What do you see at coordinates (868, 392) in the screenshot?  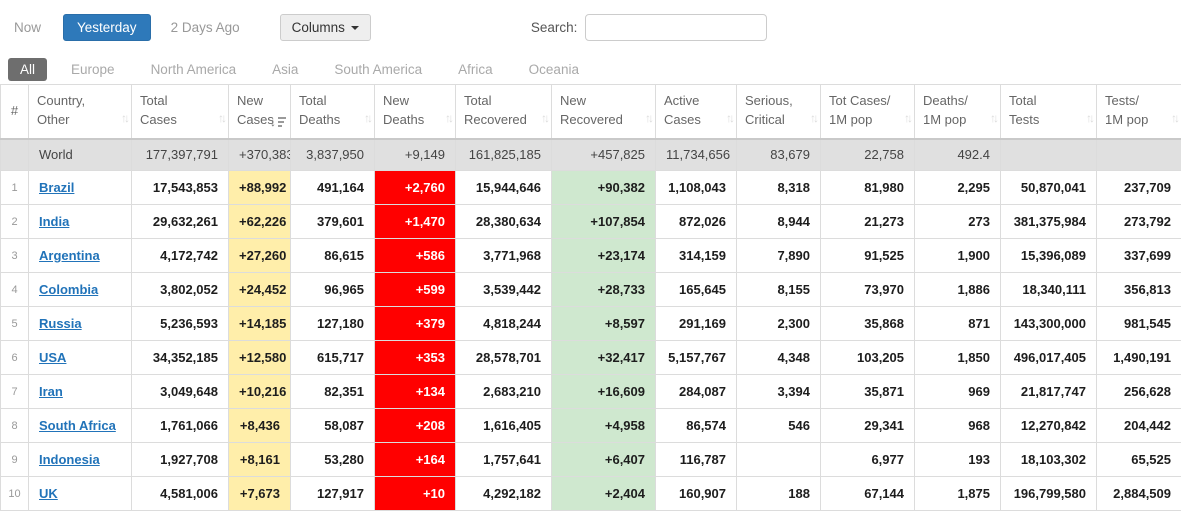 I see `cell-tot-cases-1m: 35,871` at bounding box center [868, 392].